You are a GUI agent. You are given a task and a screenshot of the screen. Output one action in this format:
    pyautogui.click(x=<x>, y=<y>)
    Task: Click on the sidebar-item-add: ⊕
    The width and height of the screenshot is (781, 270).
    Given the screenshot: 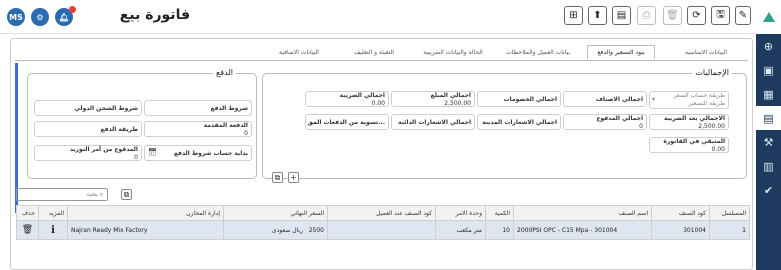 What is the action you would take?
    pyautogui.click(x=768, y=46)
    